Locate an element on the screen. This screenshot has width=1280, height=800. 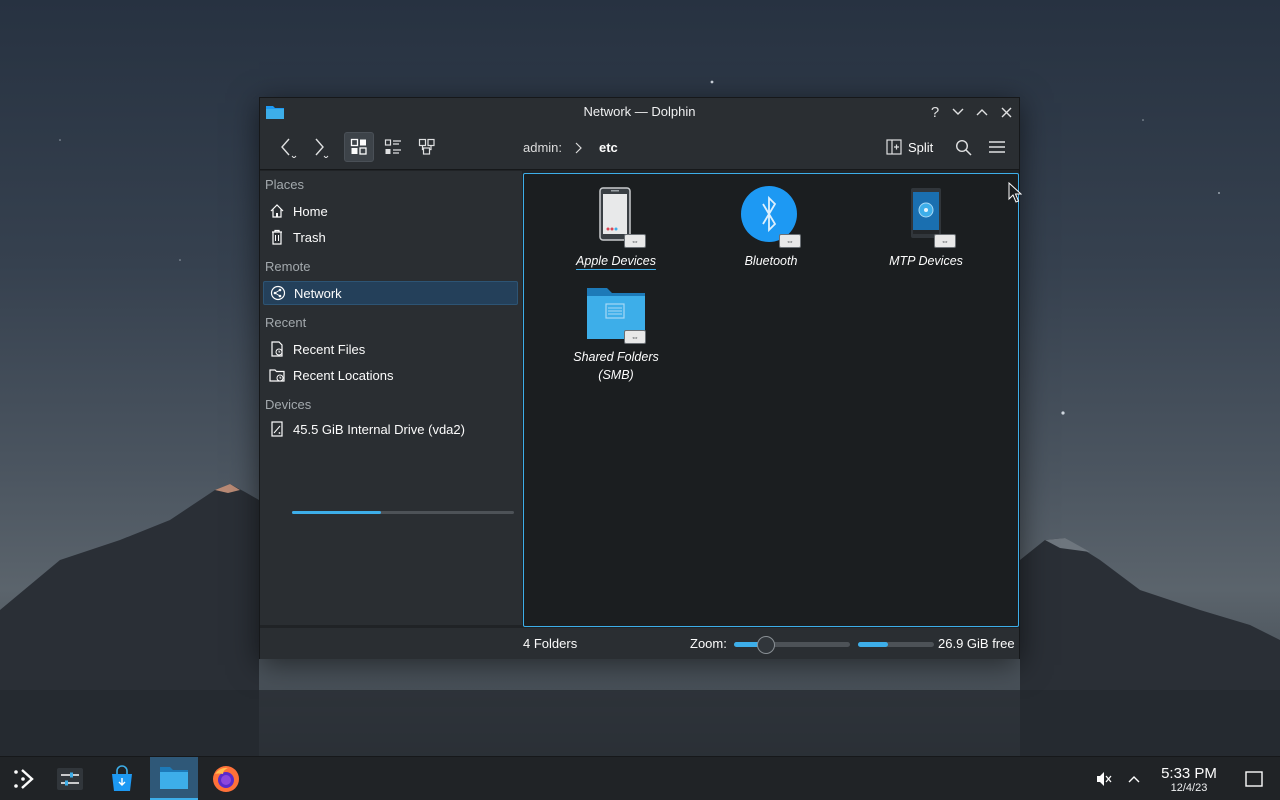
menu-button is located at coordinates (997, 147).